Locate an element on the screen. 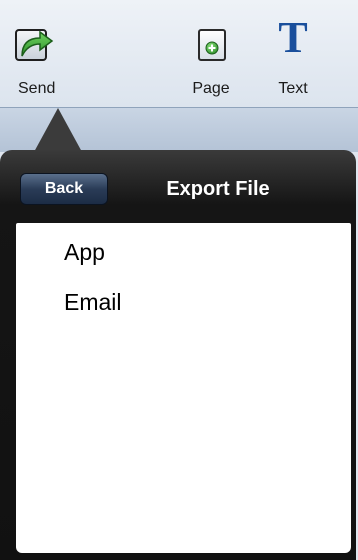 Image resolution: width=358 pixels, height=560 pixels. add-page-icon is located at coordinates (211, 44).